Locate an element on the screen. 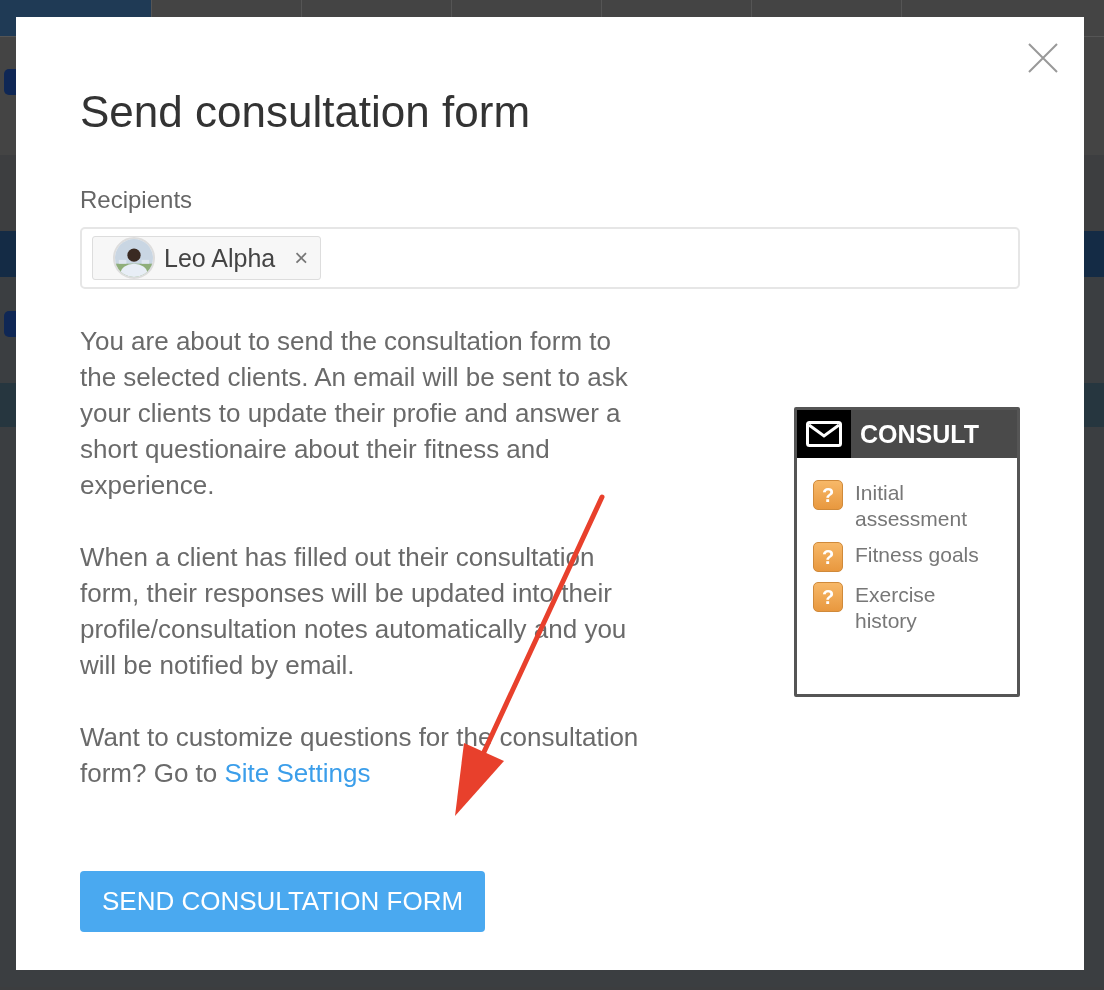 The height and width of the screenshot is (990, 1104). item-label: Fitness goals is located at coordinates (917, 555).